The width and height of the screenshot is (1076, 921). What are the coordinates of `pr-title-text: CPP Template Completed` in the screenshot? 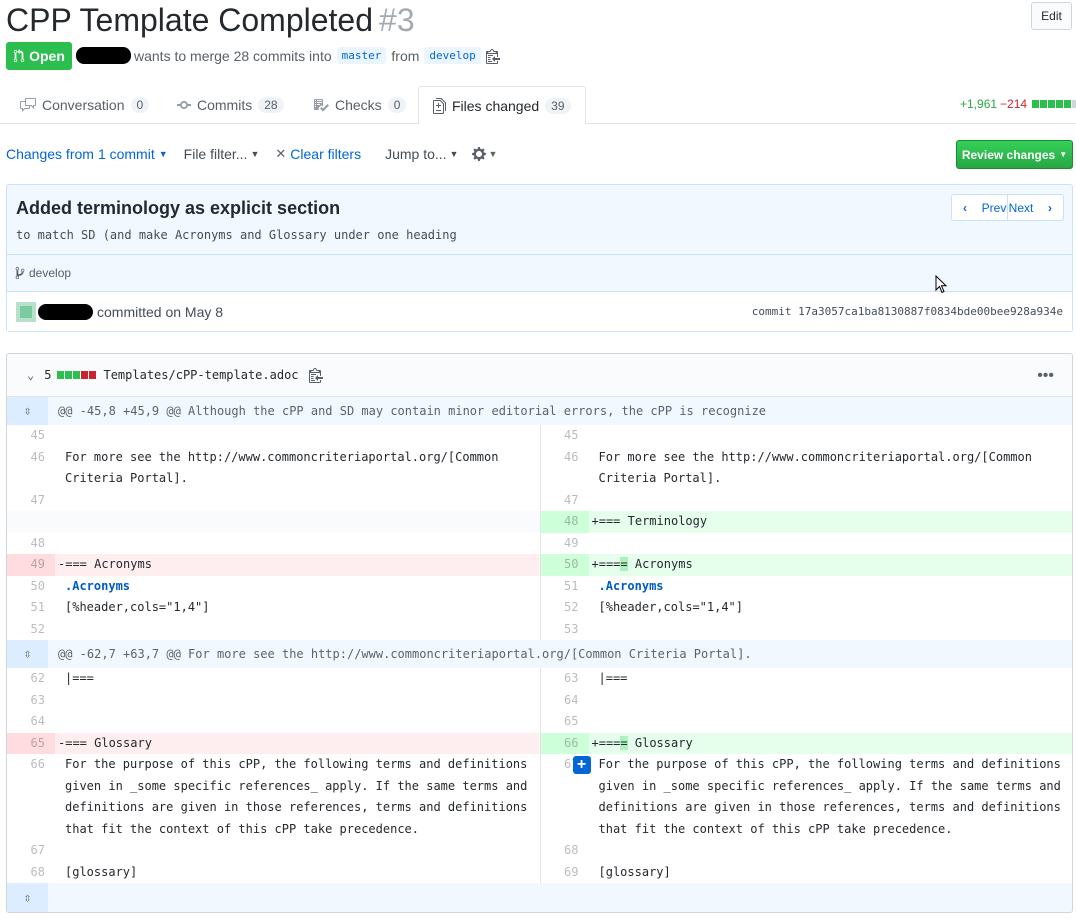 It's located at (190, 20).